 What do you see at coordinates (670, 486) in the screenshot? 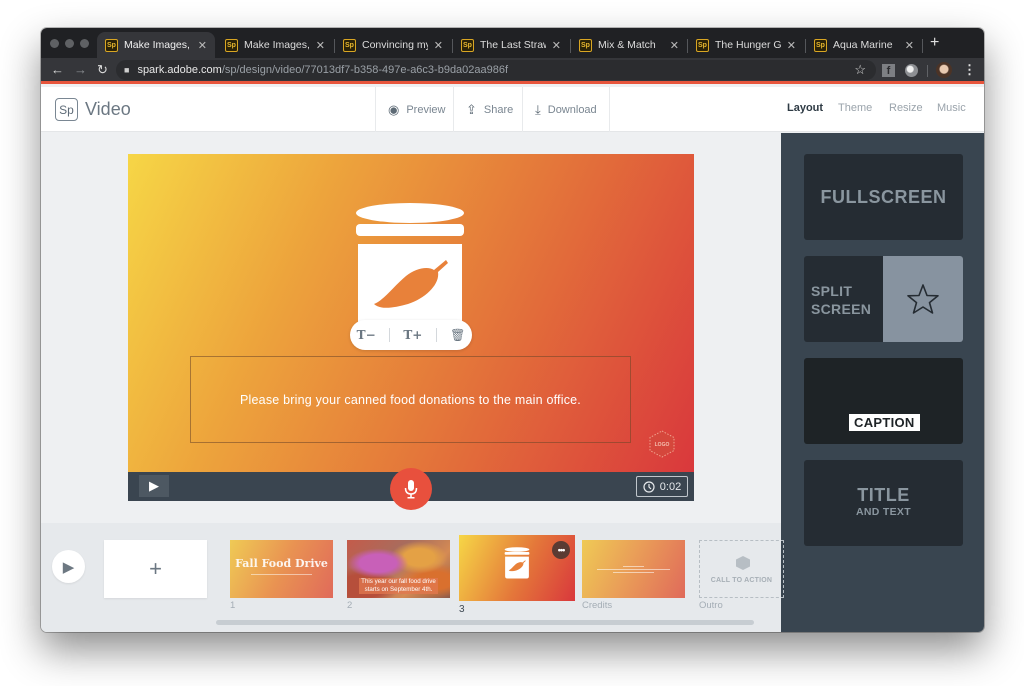
I see `duration-value: 0:02` at bounding box center [670, 486].